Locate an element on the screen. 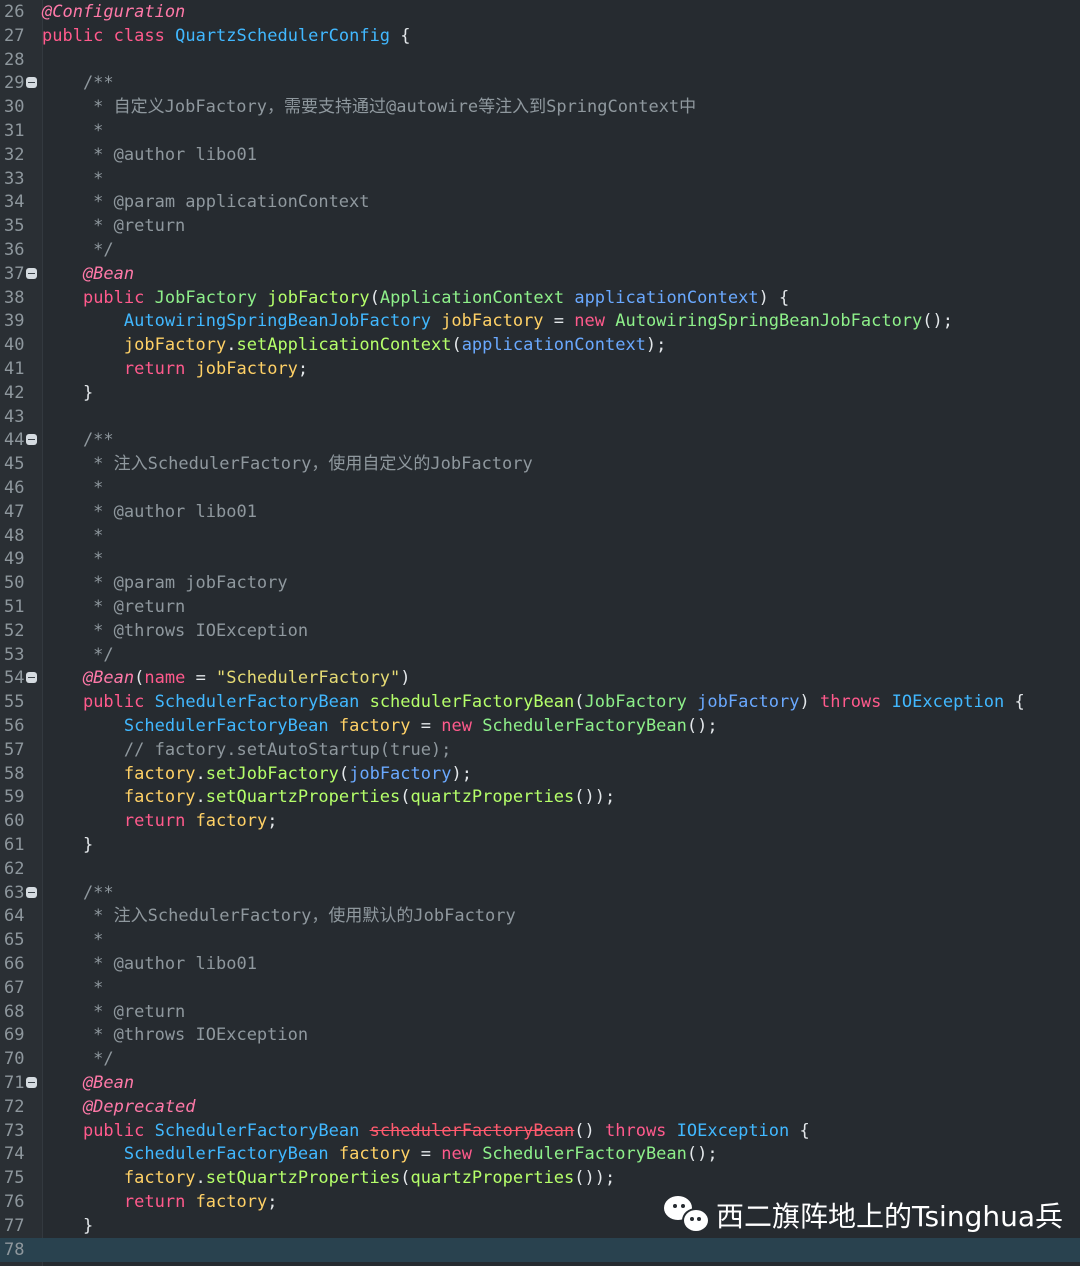  code-line: 42 } is located at coordinates (540, 393).